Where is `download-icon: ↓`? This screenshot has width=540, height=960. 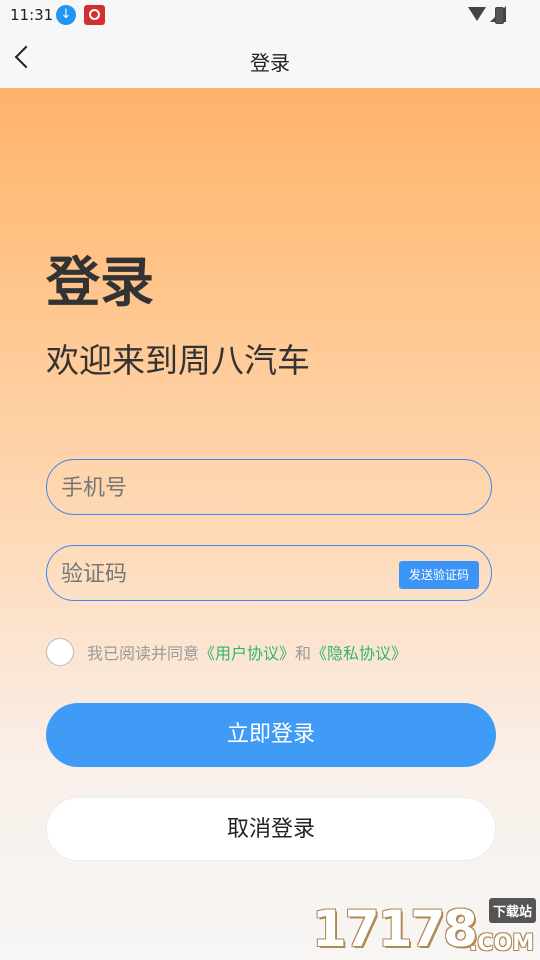
download-icon: ↓ is located at coordinates (66, 15).